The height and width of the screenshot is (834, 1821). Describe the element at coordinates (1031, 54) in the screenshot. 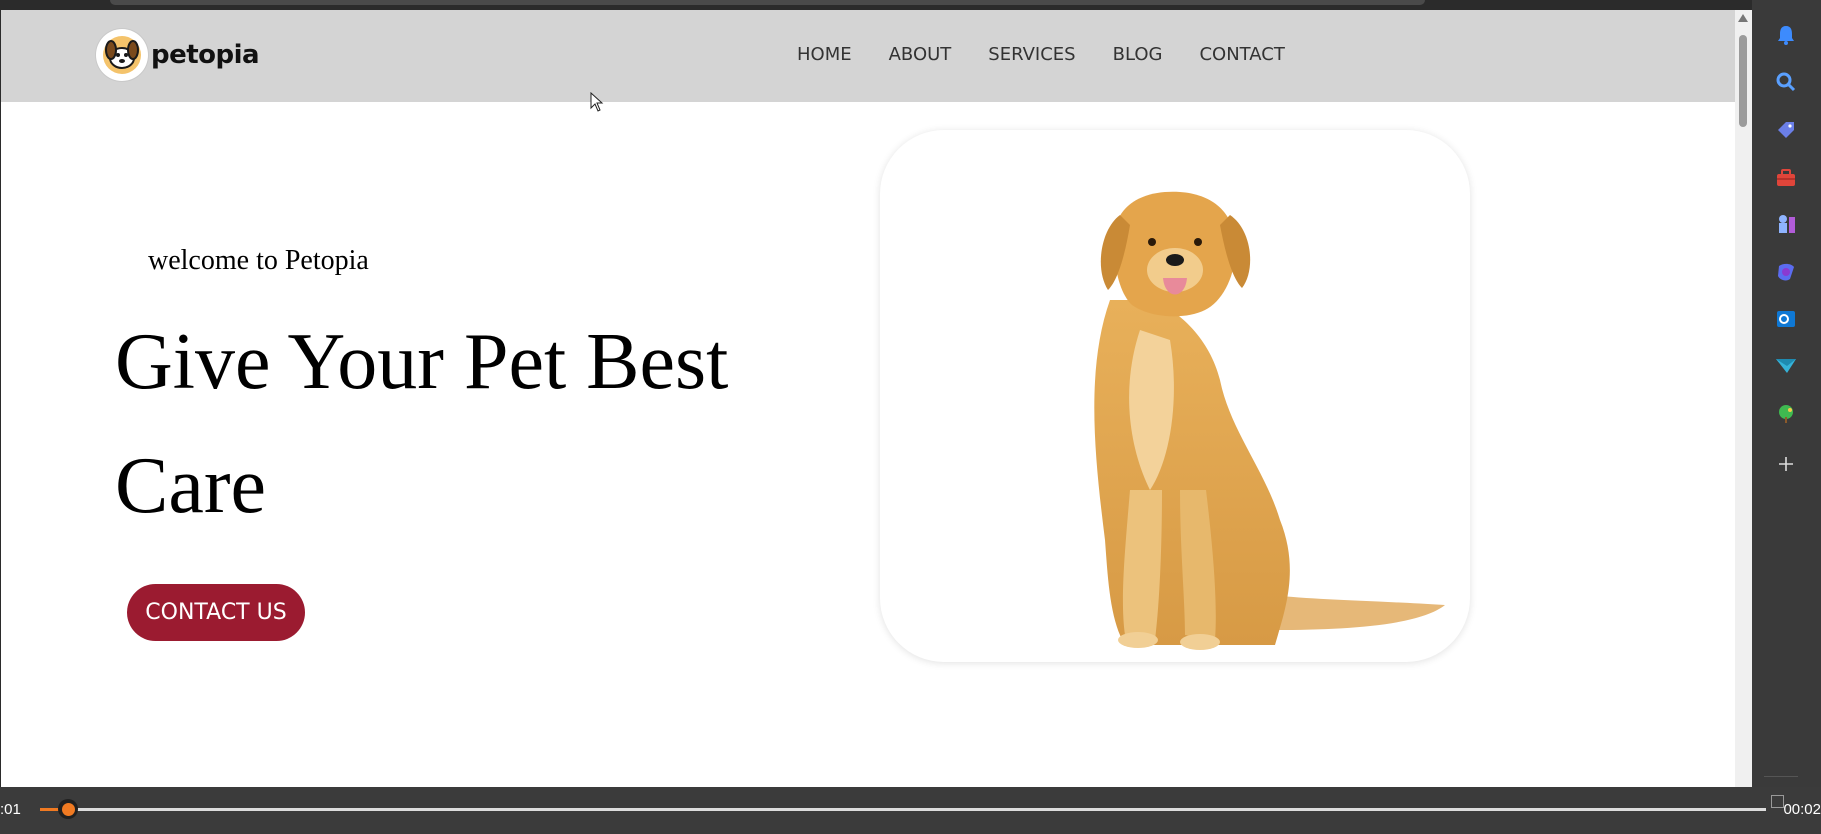

I see `nav-services: SERVICES` at that location.